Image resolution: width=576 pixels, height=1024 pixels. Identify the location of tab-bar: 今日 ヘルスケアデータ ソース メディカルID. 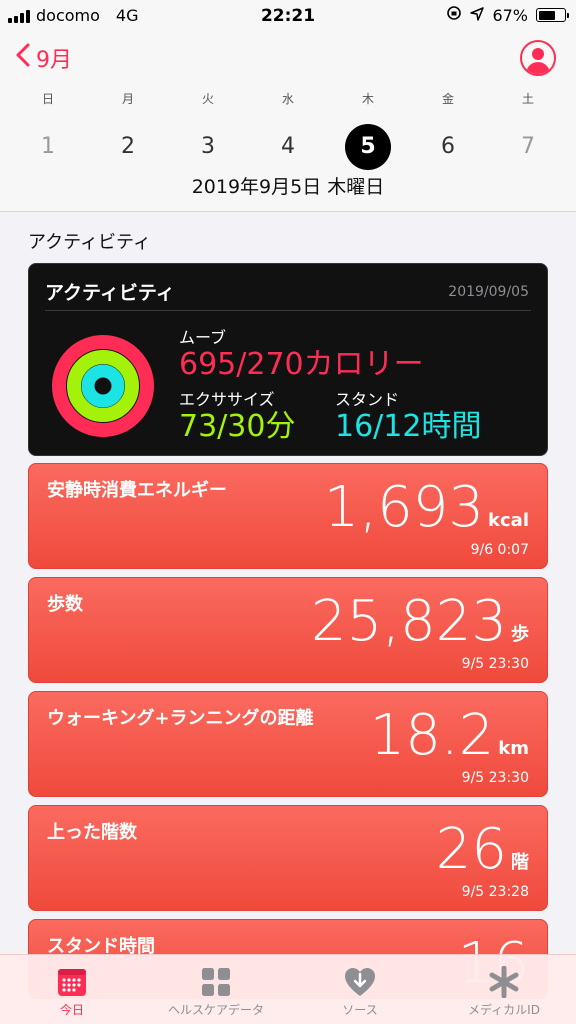
(288, 989).